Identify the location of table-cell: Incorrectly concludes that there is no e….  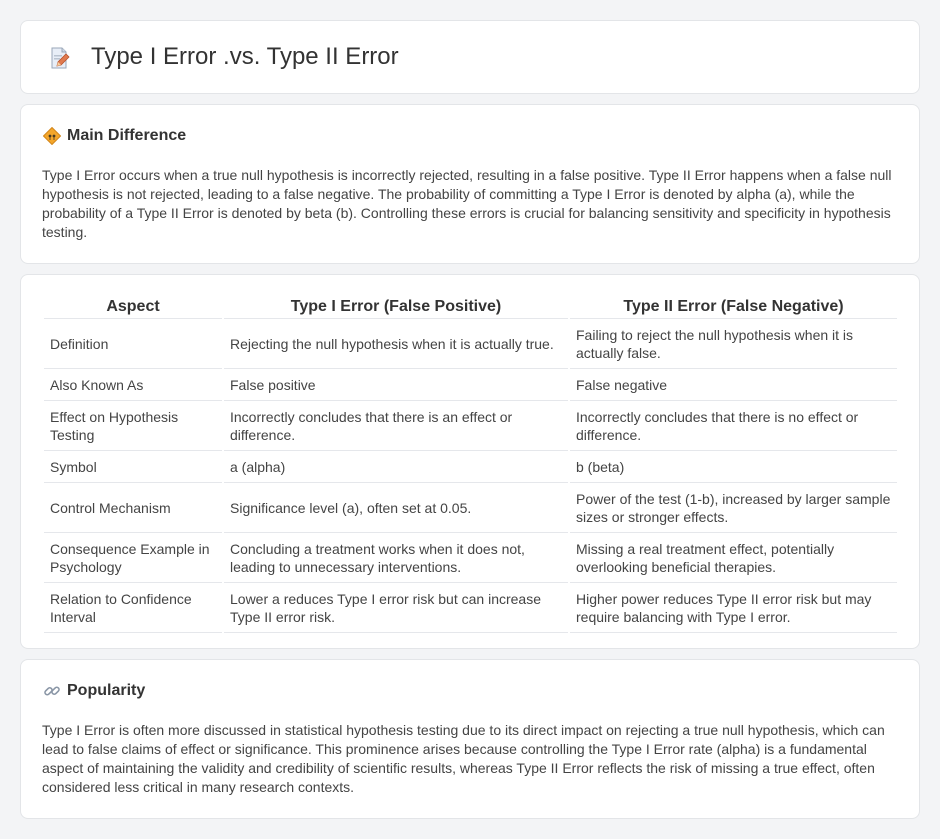
(733, 426).